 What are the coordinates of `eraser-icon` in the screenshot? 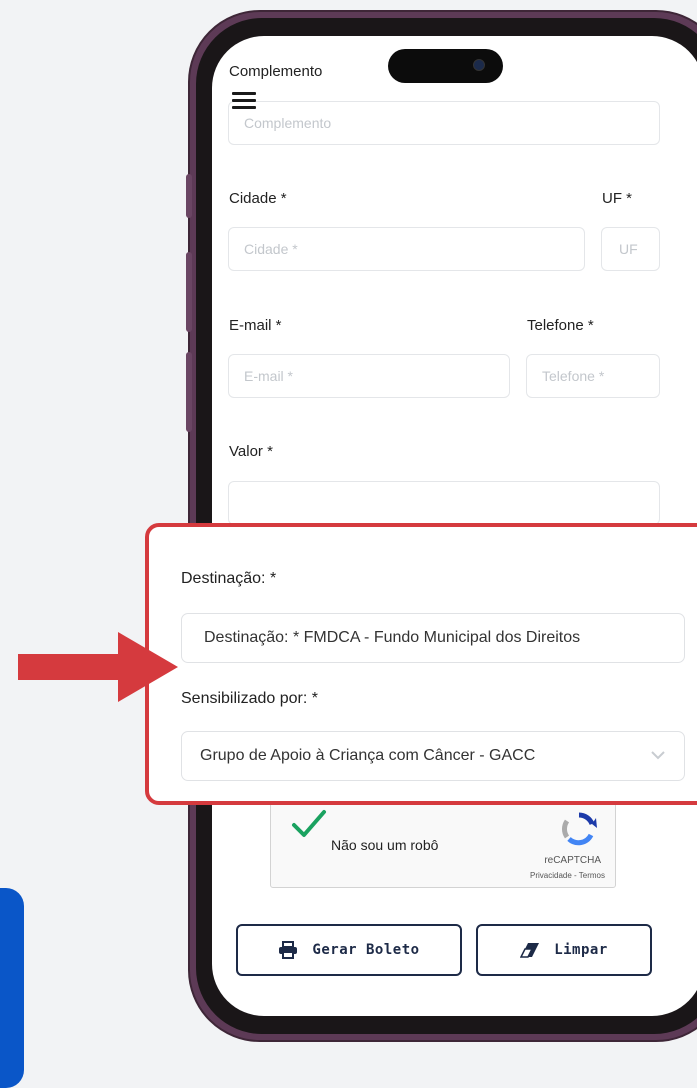 It's located at (530, 950).